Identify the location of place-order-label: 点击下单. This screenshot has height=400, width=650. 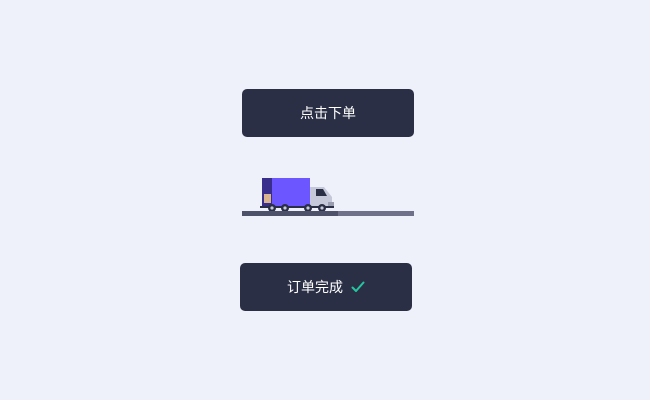
(328, 114).